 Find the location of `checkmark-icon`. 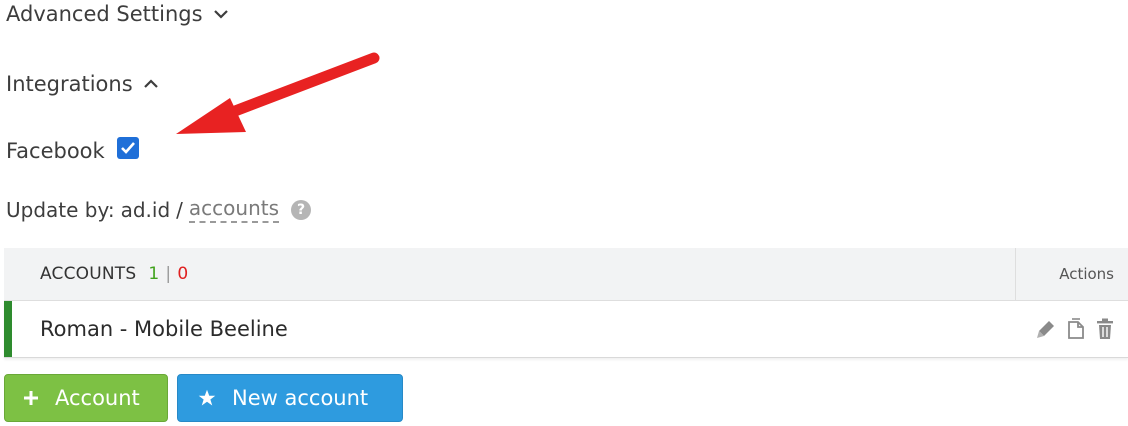

checkmark-icon is located at coordinates (127, 148).